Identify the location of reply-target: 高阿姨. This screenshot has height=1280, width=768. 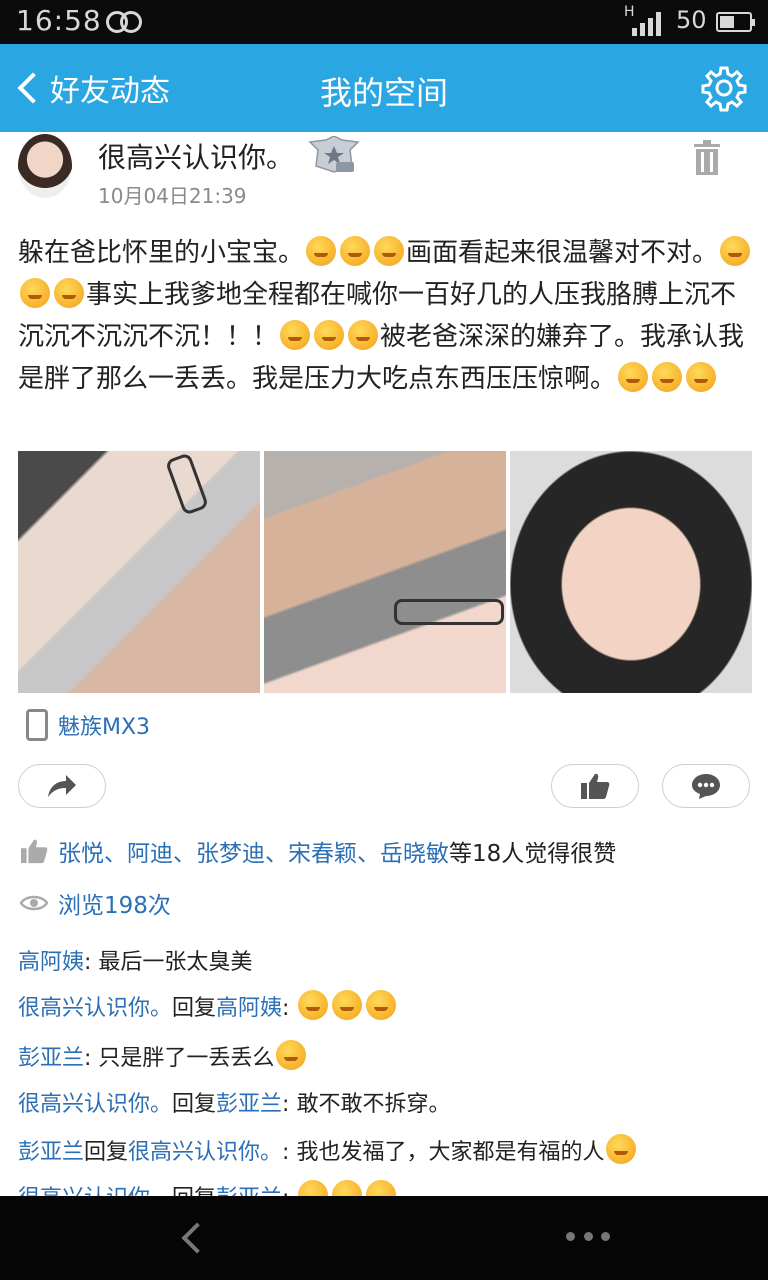
(249, 1008).